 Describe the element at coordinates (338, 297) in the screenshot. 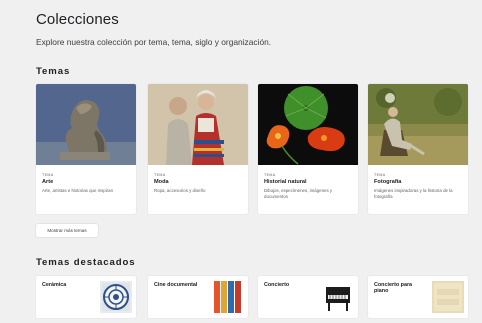

I see `piano-icon` at that location.